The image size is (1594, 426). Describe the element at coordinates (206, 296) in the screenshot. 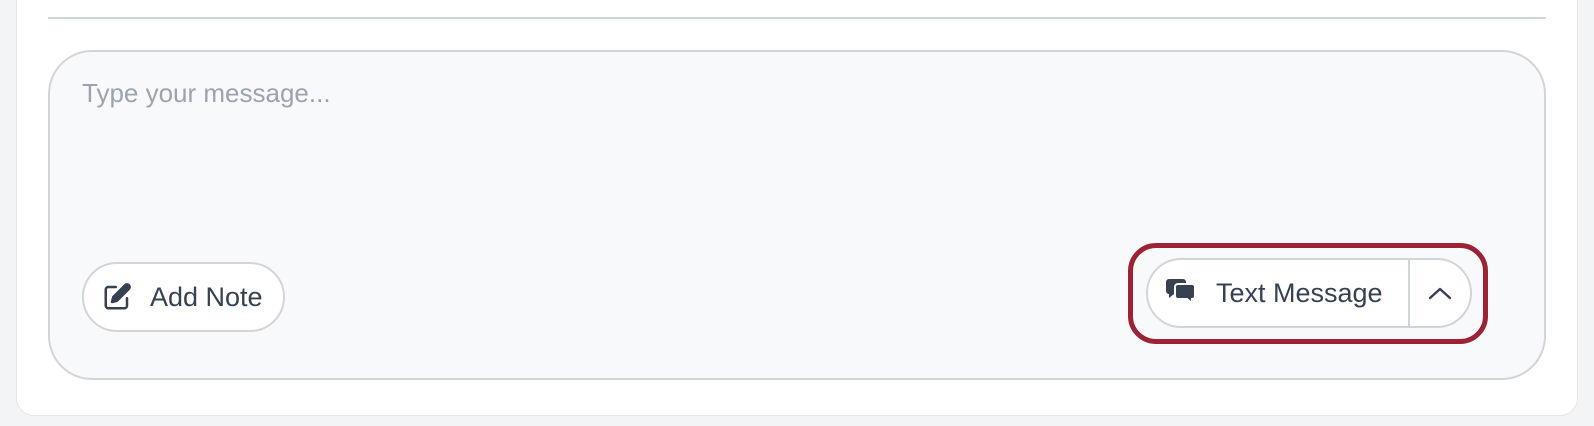

I see `add-note-label: Add Note` at that location.